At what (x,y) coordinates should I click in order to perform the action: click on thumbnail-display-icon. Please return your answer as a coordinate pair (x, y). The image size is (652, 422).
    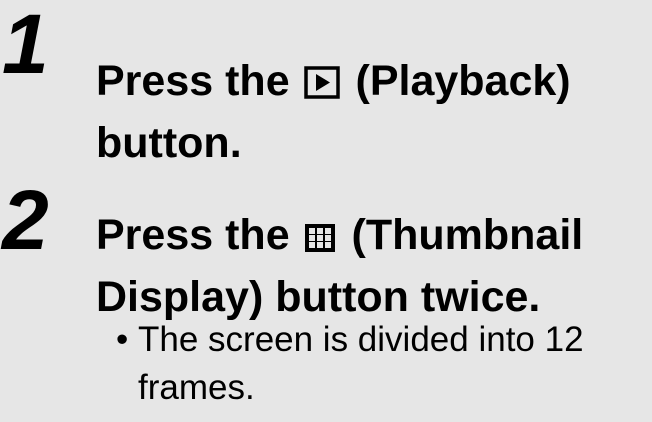
    Looking at the image, I should click on (320, 239).